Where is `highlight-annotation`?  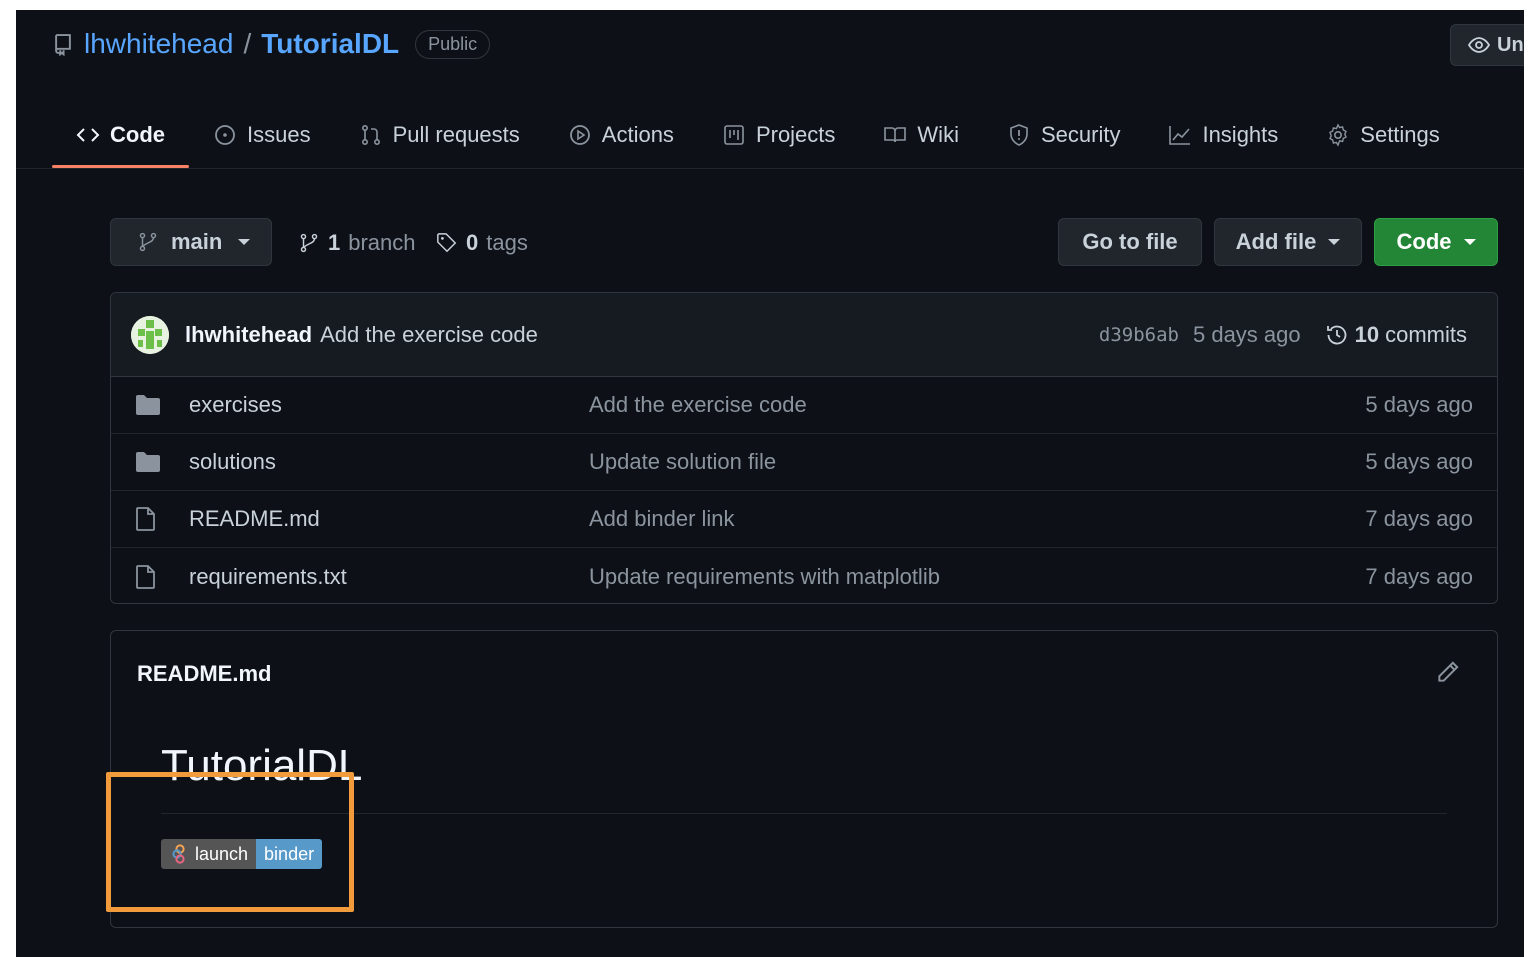 highlight-annotation is located at coordinates (230, 842).